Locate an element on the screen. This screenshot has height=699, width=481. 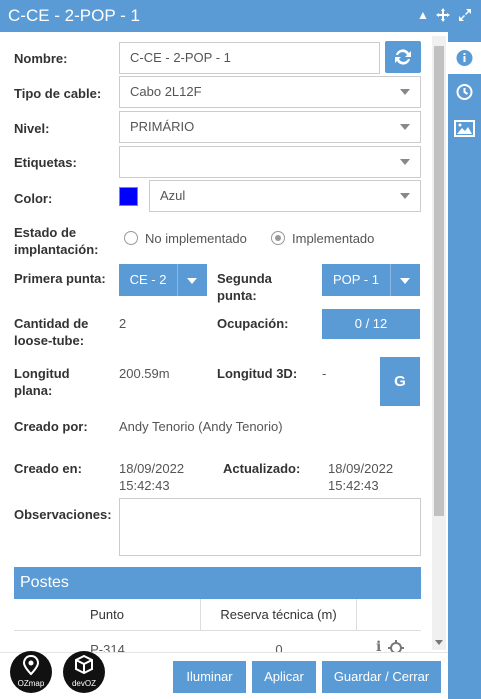
longitud-plana-label-line2: plana: is located at coordinates (33, 390).